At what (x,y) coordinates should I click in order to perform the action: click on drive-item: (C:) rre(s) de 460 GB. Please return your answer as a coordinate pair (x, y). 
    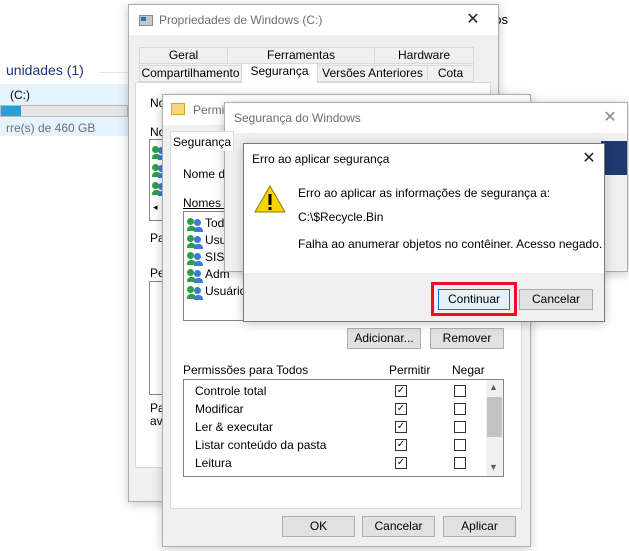
    Looking at the image, I should click on (64, 110).